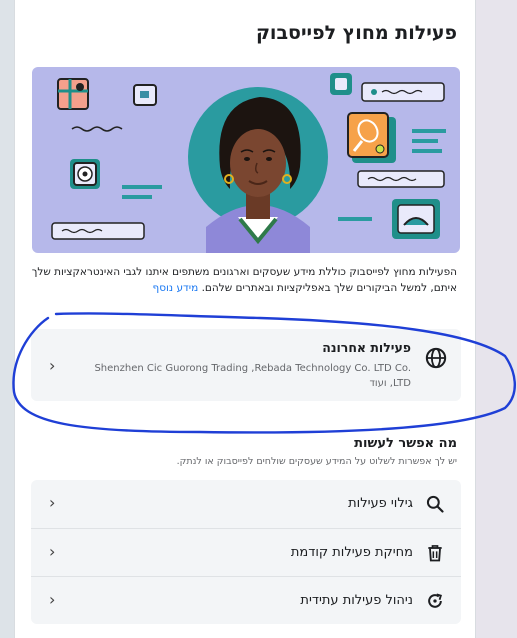 Image resolution: width=517 pixels, height=638 pixels. Describe the element at coordinates (435, 600) in the screenshot. I see `refresh-icon` at that location.